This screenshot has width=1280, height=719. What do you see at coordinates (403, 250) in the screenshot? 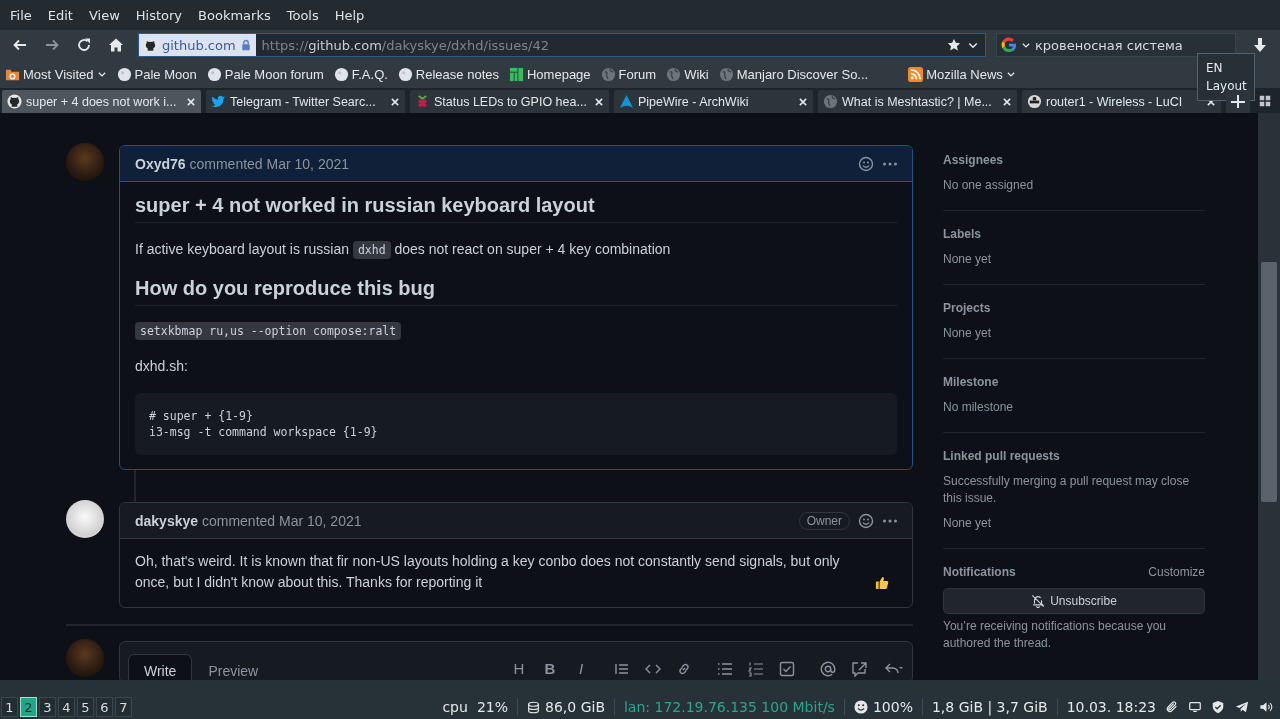
I see `comment-text: If active keyboard layout is russian dxhd does not react on super + 4 key combination` at bounding box center [403, 250].